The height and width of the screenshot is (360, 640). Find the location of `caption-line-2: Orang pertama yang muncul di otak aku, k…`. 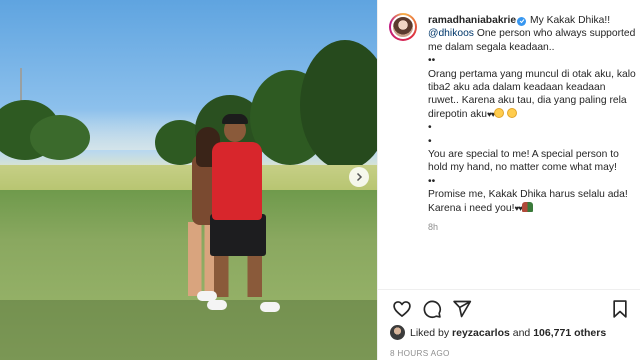

caption-line-2: Orang pertama yang muncul di otak aku, k… is located at coordinates (532, 95).